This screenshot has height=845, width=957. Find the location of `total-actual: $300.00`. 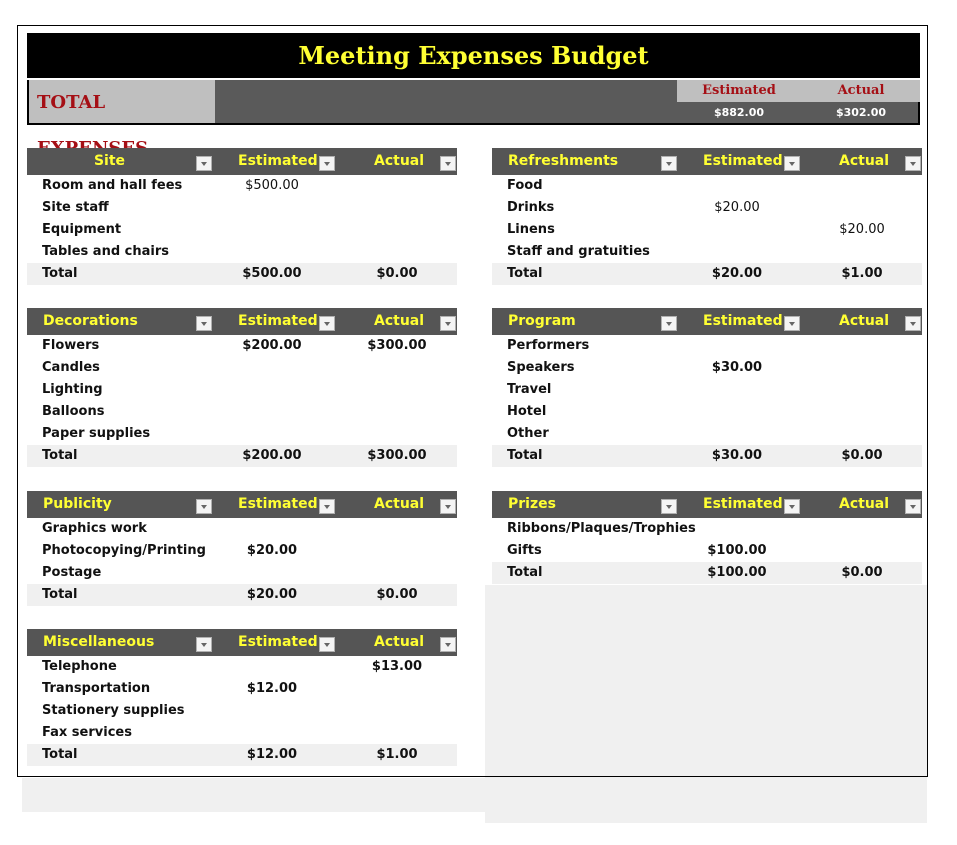

total-actual: $300.00 is located at coordinates (397, 455).